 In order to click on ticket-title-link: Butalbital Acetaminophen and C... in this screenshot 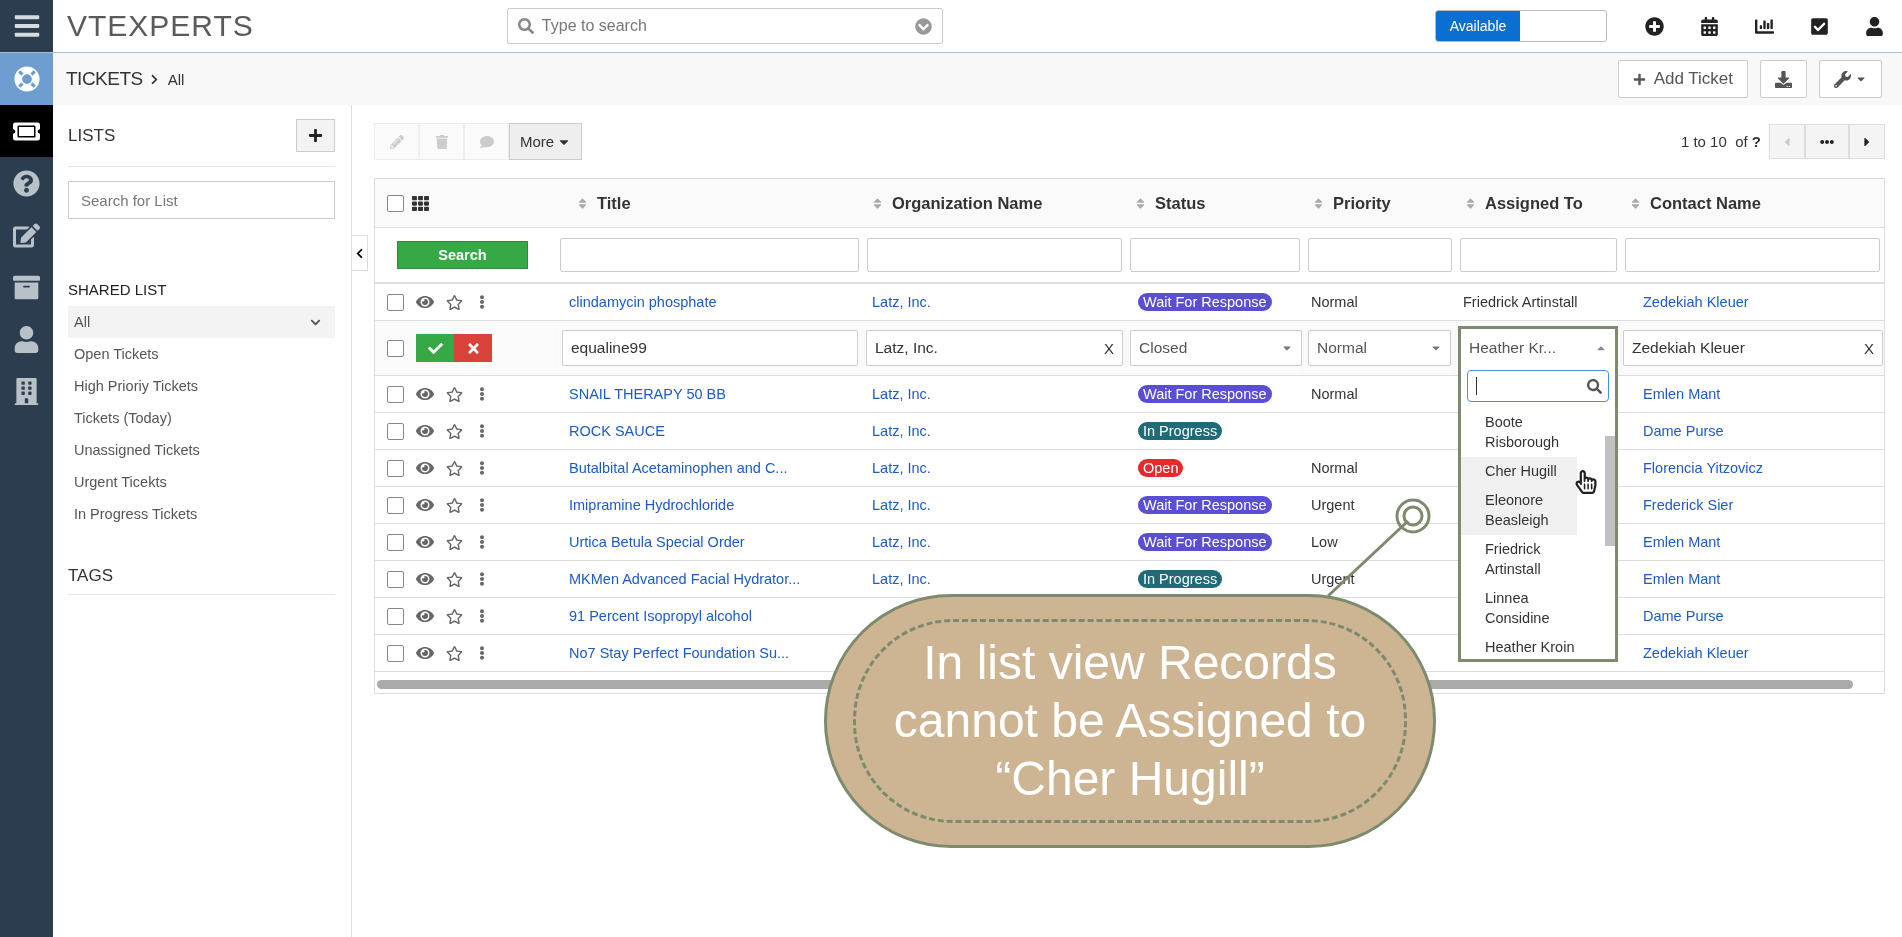, I will do `click(678, 468)`.